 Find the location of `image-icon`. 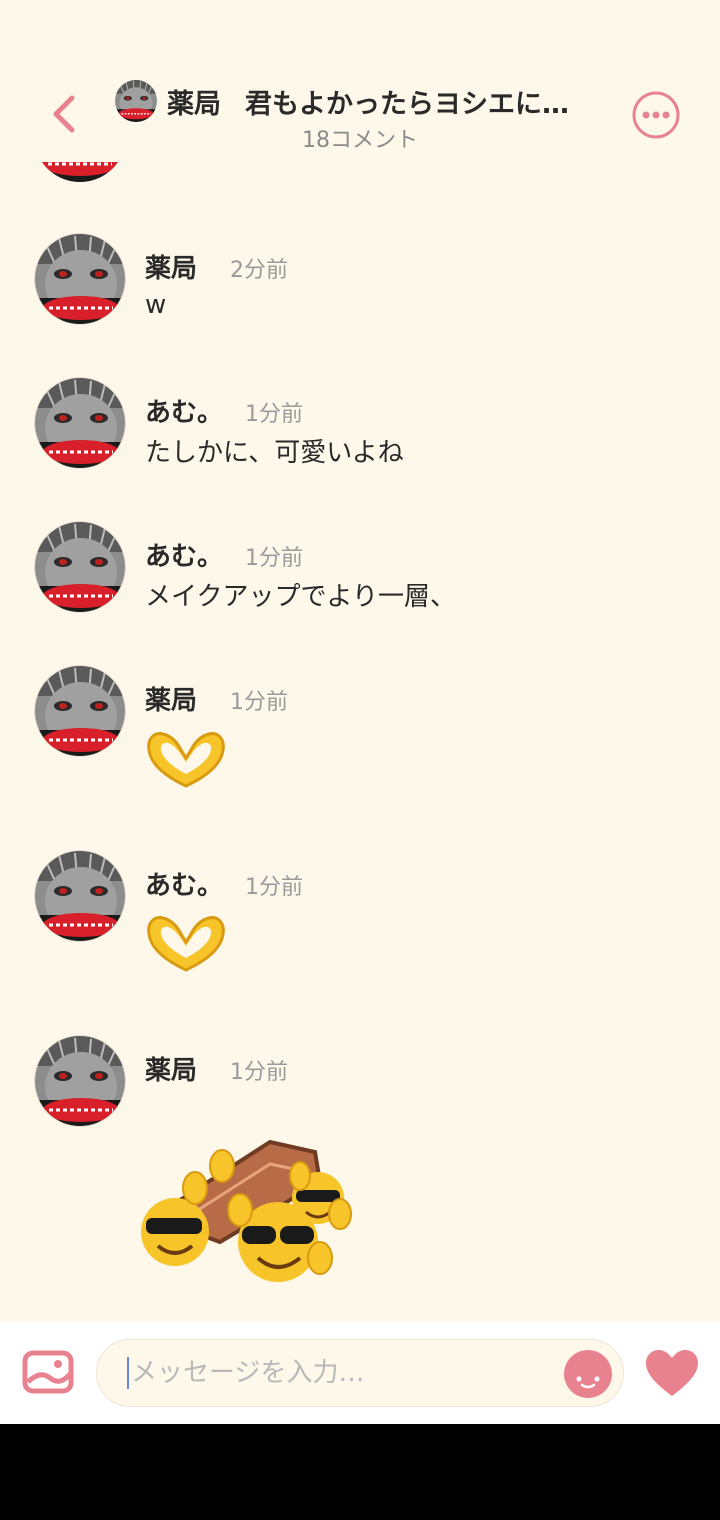

image-icon is located at coordinates (48, 1372).